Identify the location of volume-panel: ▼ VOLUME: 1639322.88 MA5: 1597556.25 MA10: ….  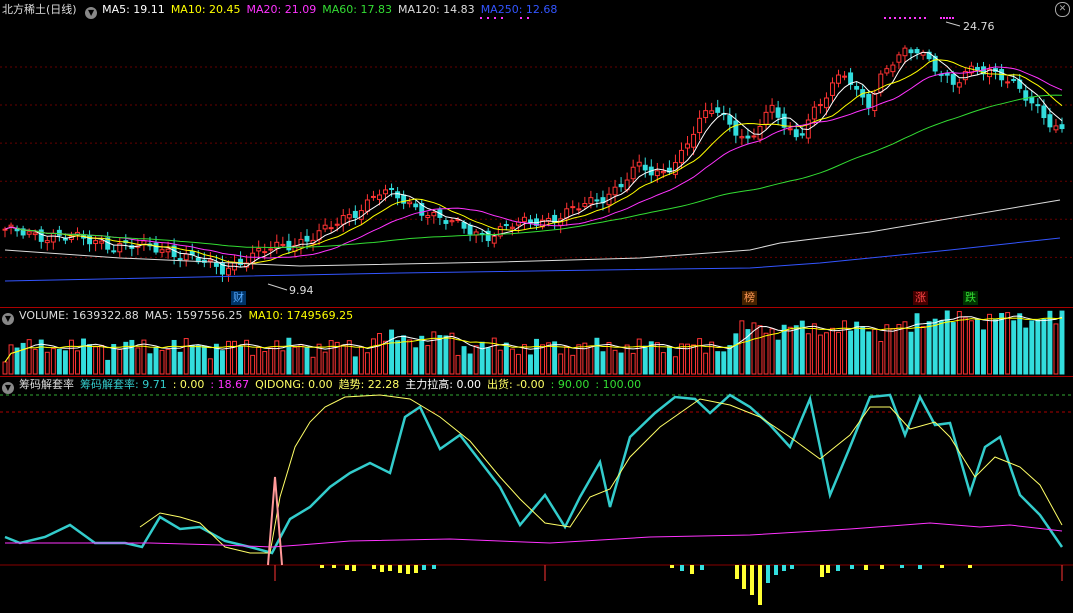
(536, 342).